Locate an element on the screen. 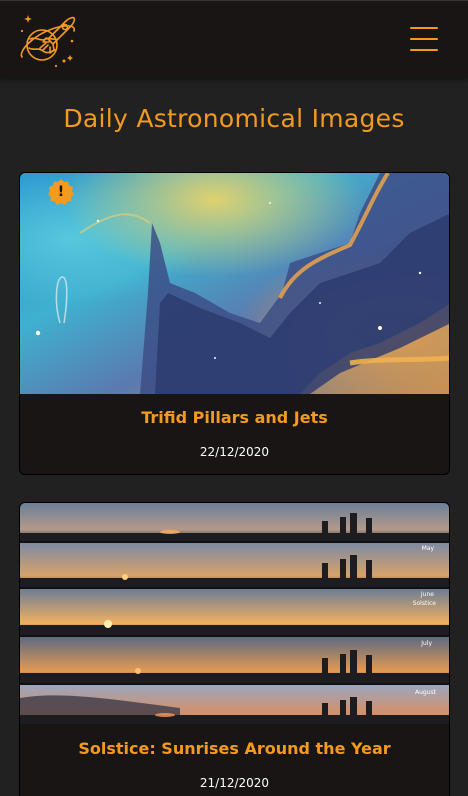  strip-label: May is located at coordinates (428, 548).